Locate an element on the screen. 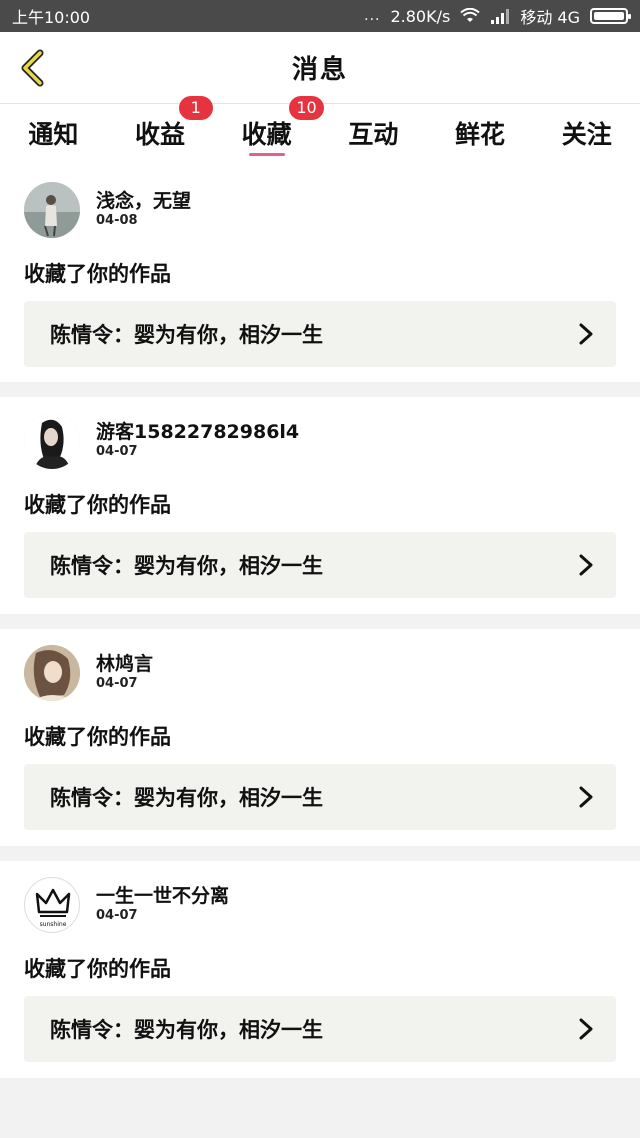  wifi-icon is located at coordinates (470, 15).